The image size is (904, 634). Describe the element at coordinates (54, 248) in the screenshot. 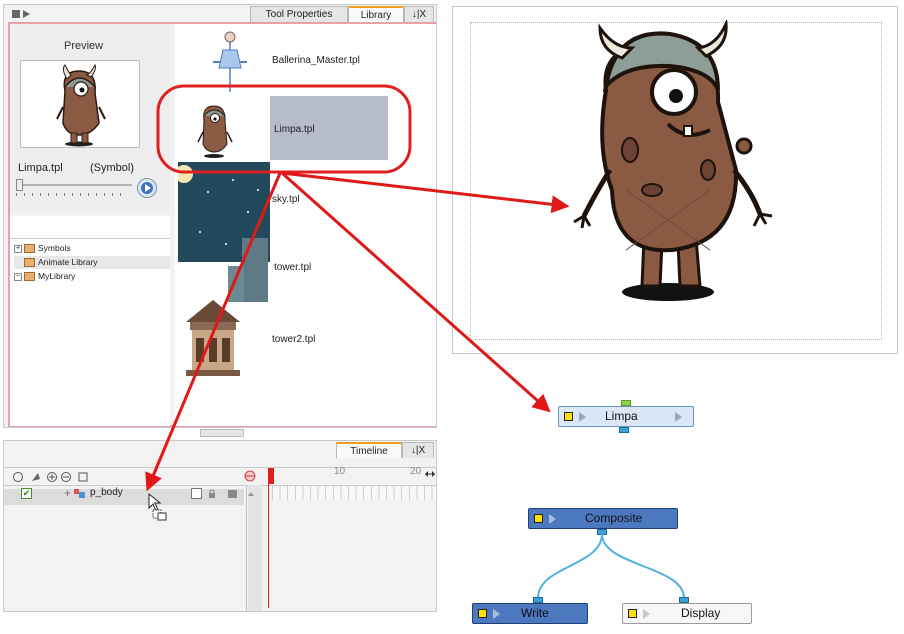

I see `tree-item-label: Symbols` at that location.